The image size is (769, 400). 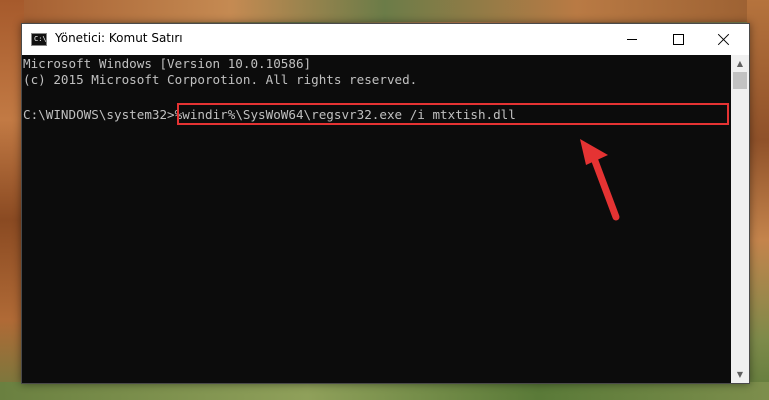 I want to click on desktop-background-right, so click(x=758, y=200).